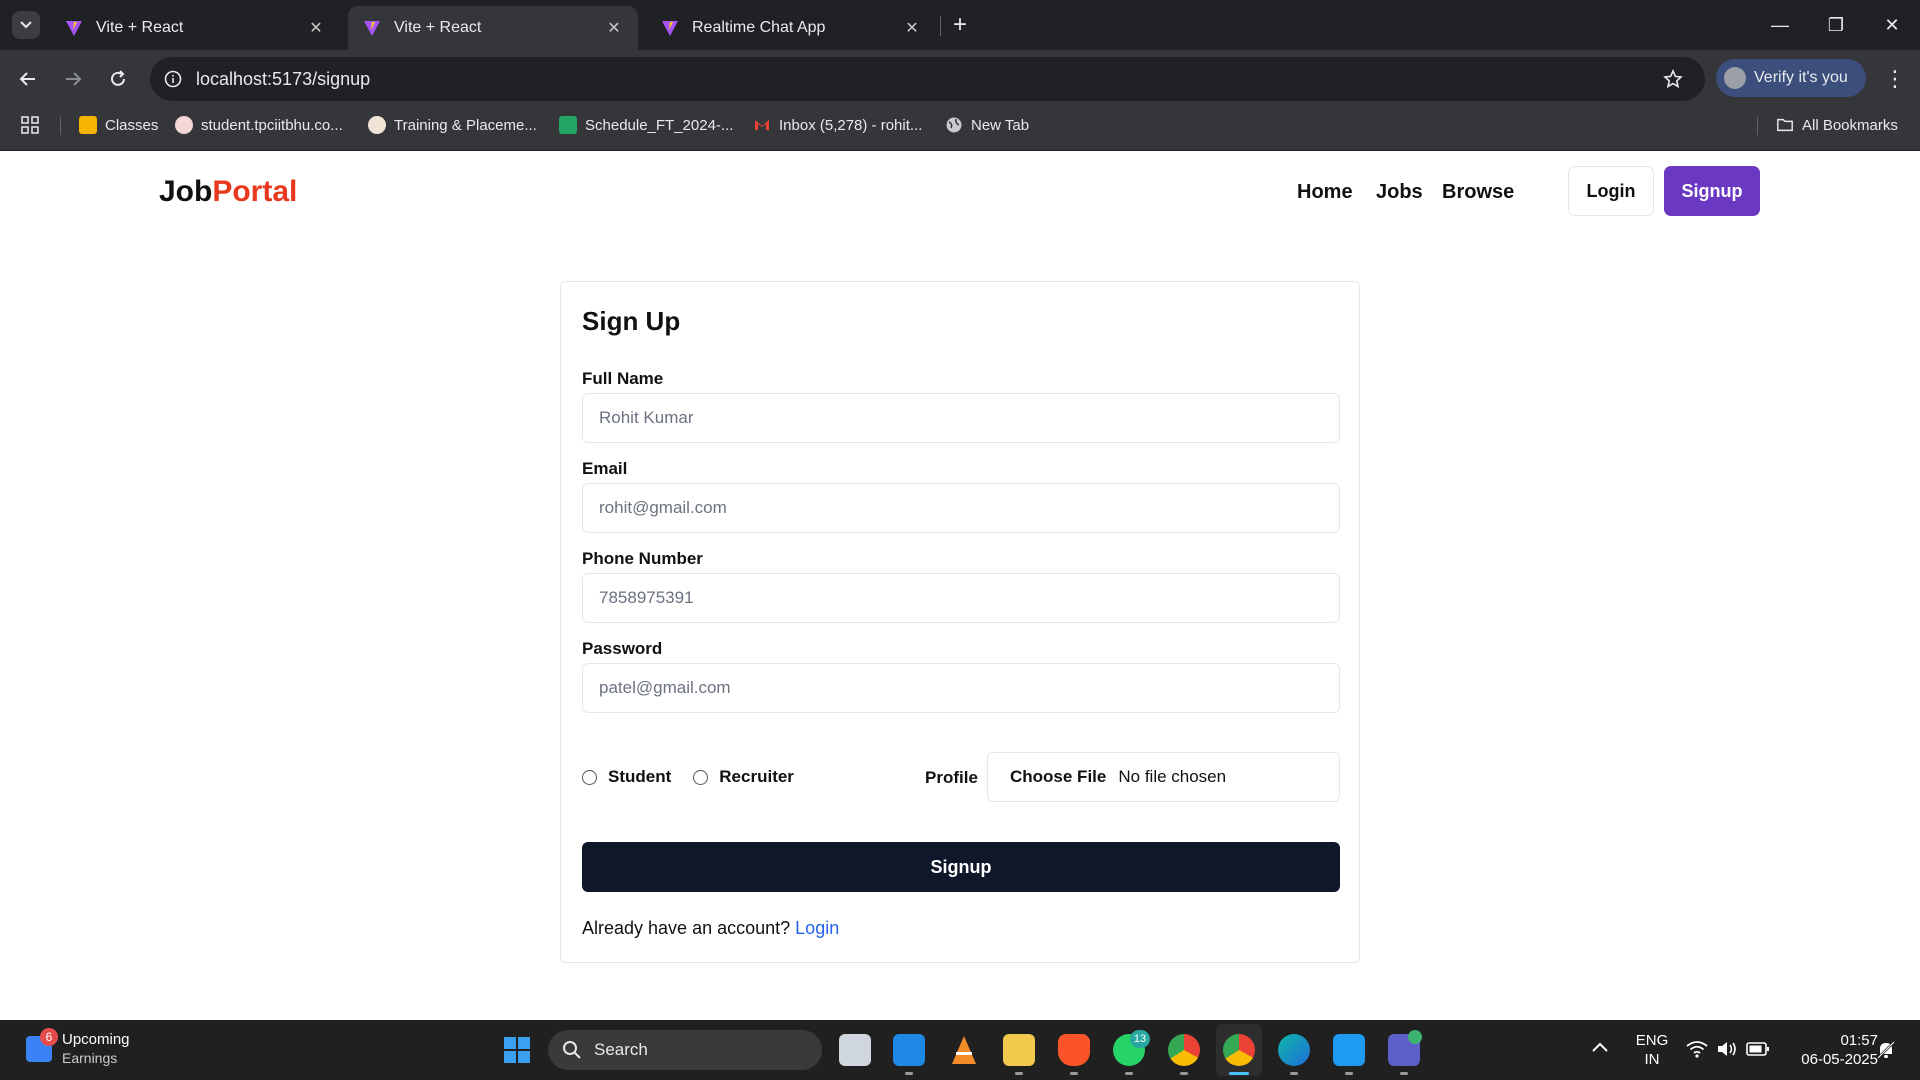  I want to click on bookmark-new-tab: New Tab, so click(987, 125).